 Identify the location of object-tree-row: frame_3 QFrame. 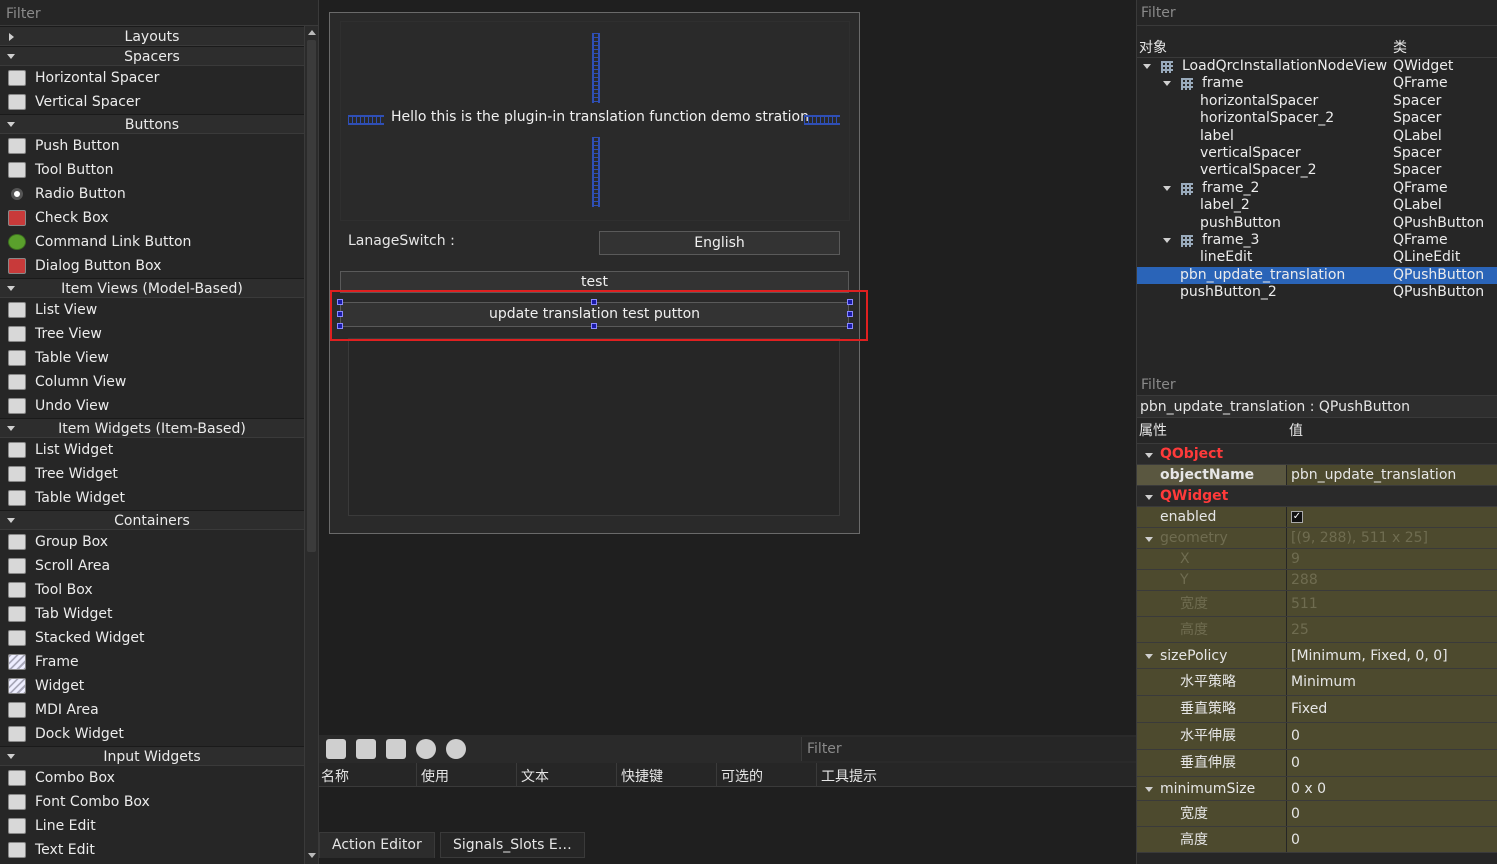
(1317, 240).